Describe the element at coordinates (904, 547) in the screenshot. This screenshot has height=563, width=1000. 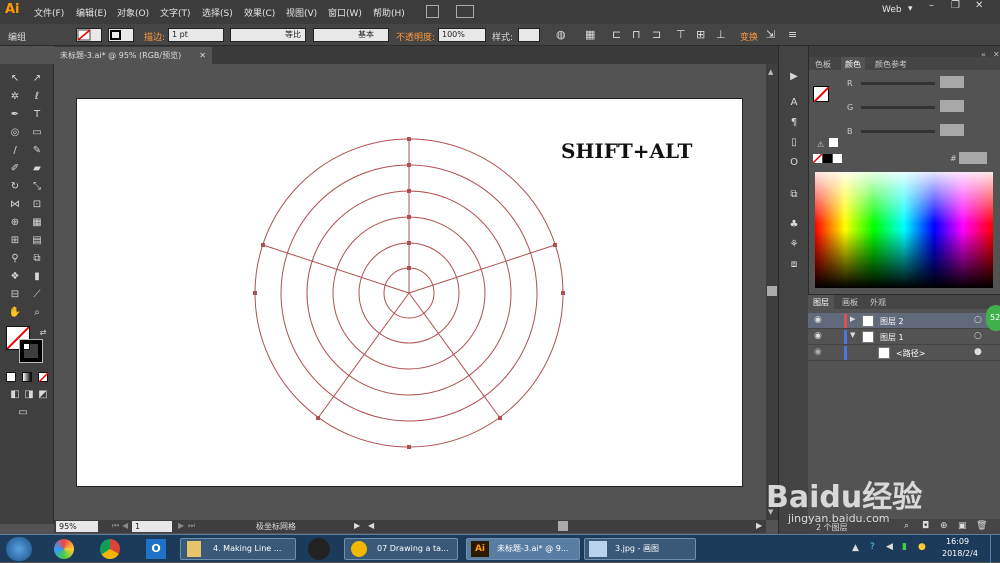
I see `network-icon: ▮` at that location.